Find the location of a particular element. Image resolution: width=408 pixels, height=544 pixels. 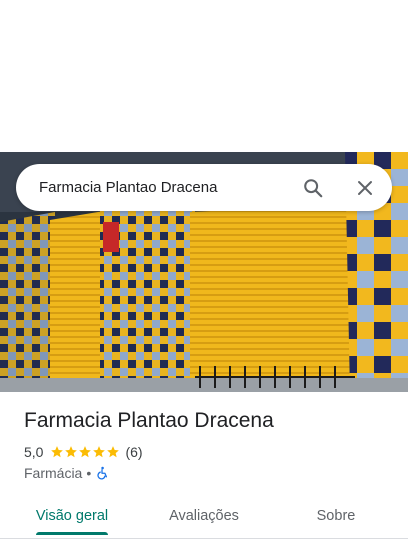

close-icon is located at coordinates (365, 187).